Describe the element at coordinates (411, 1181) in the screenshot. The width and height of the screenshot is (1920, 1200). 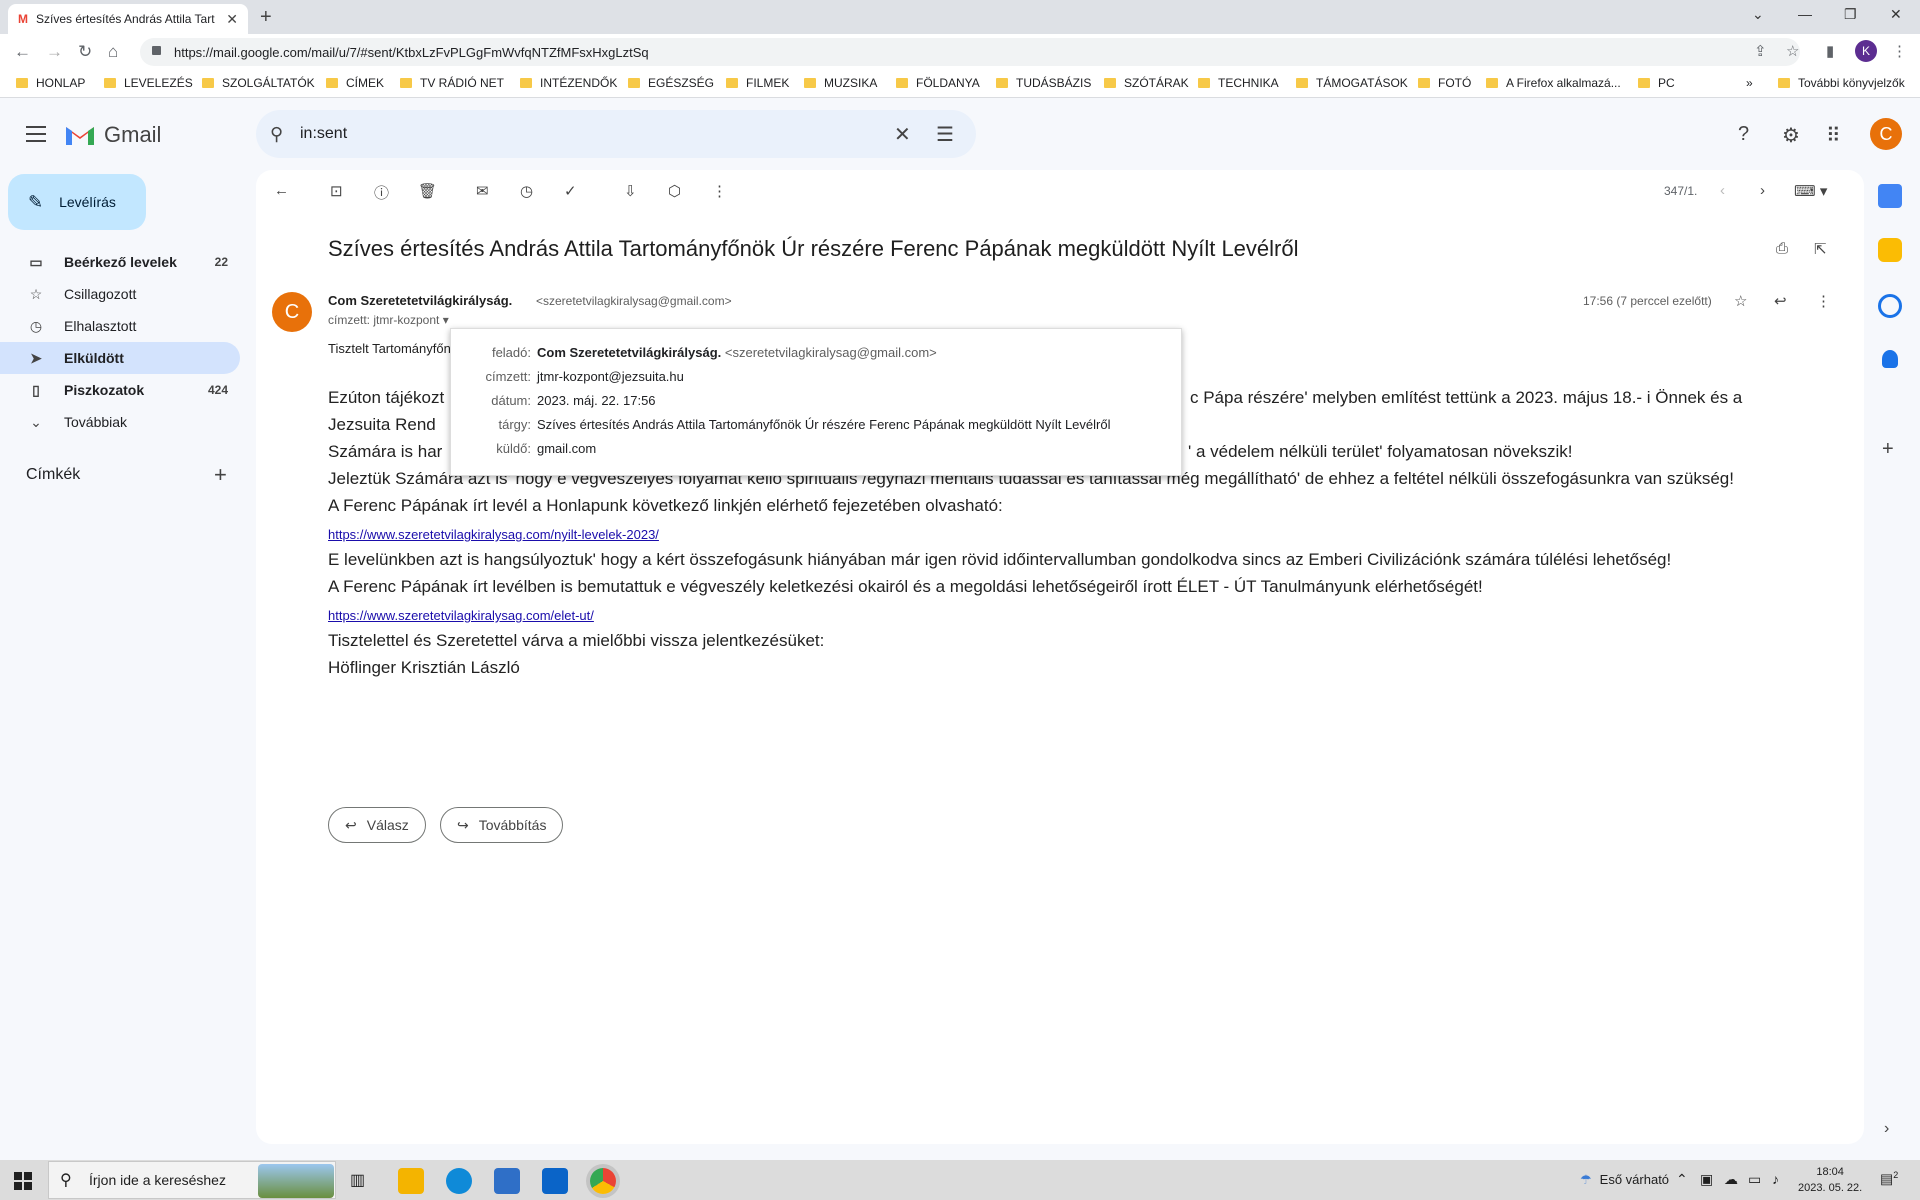
I see `file-explorer-icon` at that location.